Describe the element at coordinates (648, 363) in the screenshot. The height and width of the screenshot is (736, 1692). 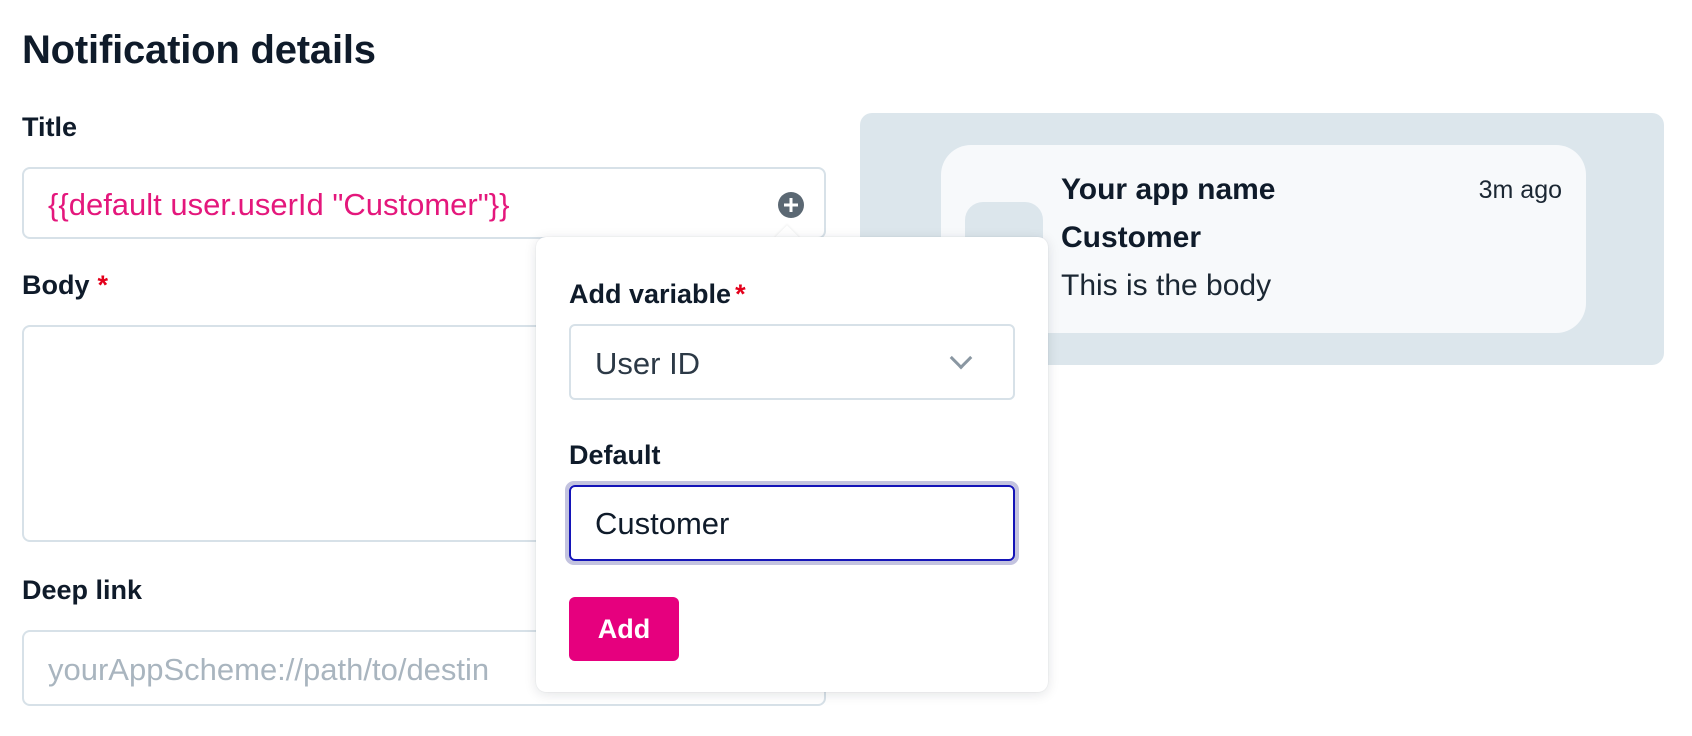
I see `variable-select-value: User ID` at that location.